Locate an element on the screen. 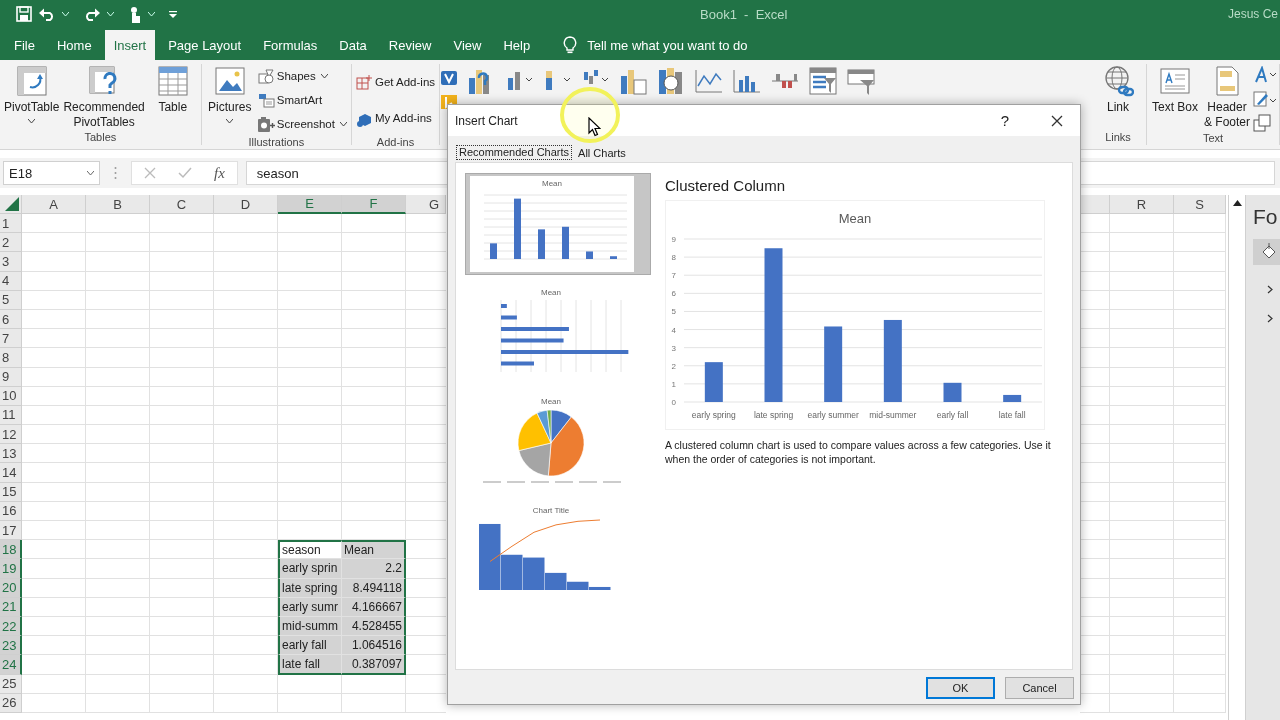 The image size is (1280, 720). ribbon-button: Header & Footer is located at coordinates (1227, 97).